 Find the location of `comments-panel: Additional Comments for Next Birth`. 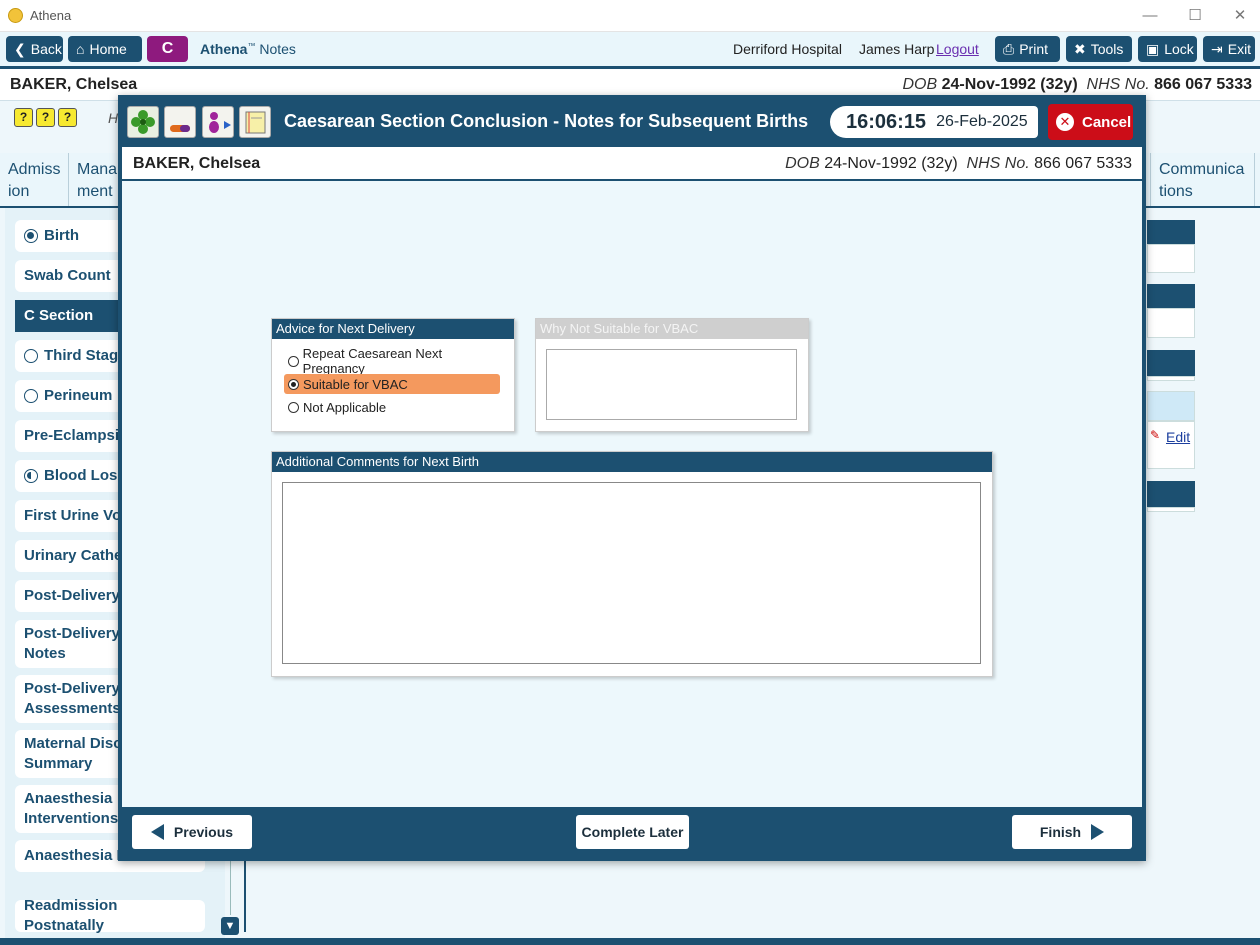

comments-panel: Additional Comments for Next Birth is located at coordinates (632, 564).